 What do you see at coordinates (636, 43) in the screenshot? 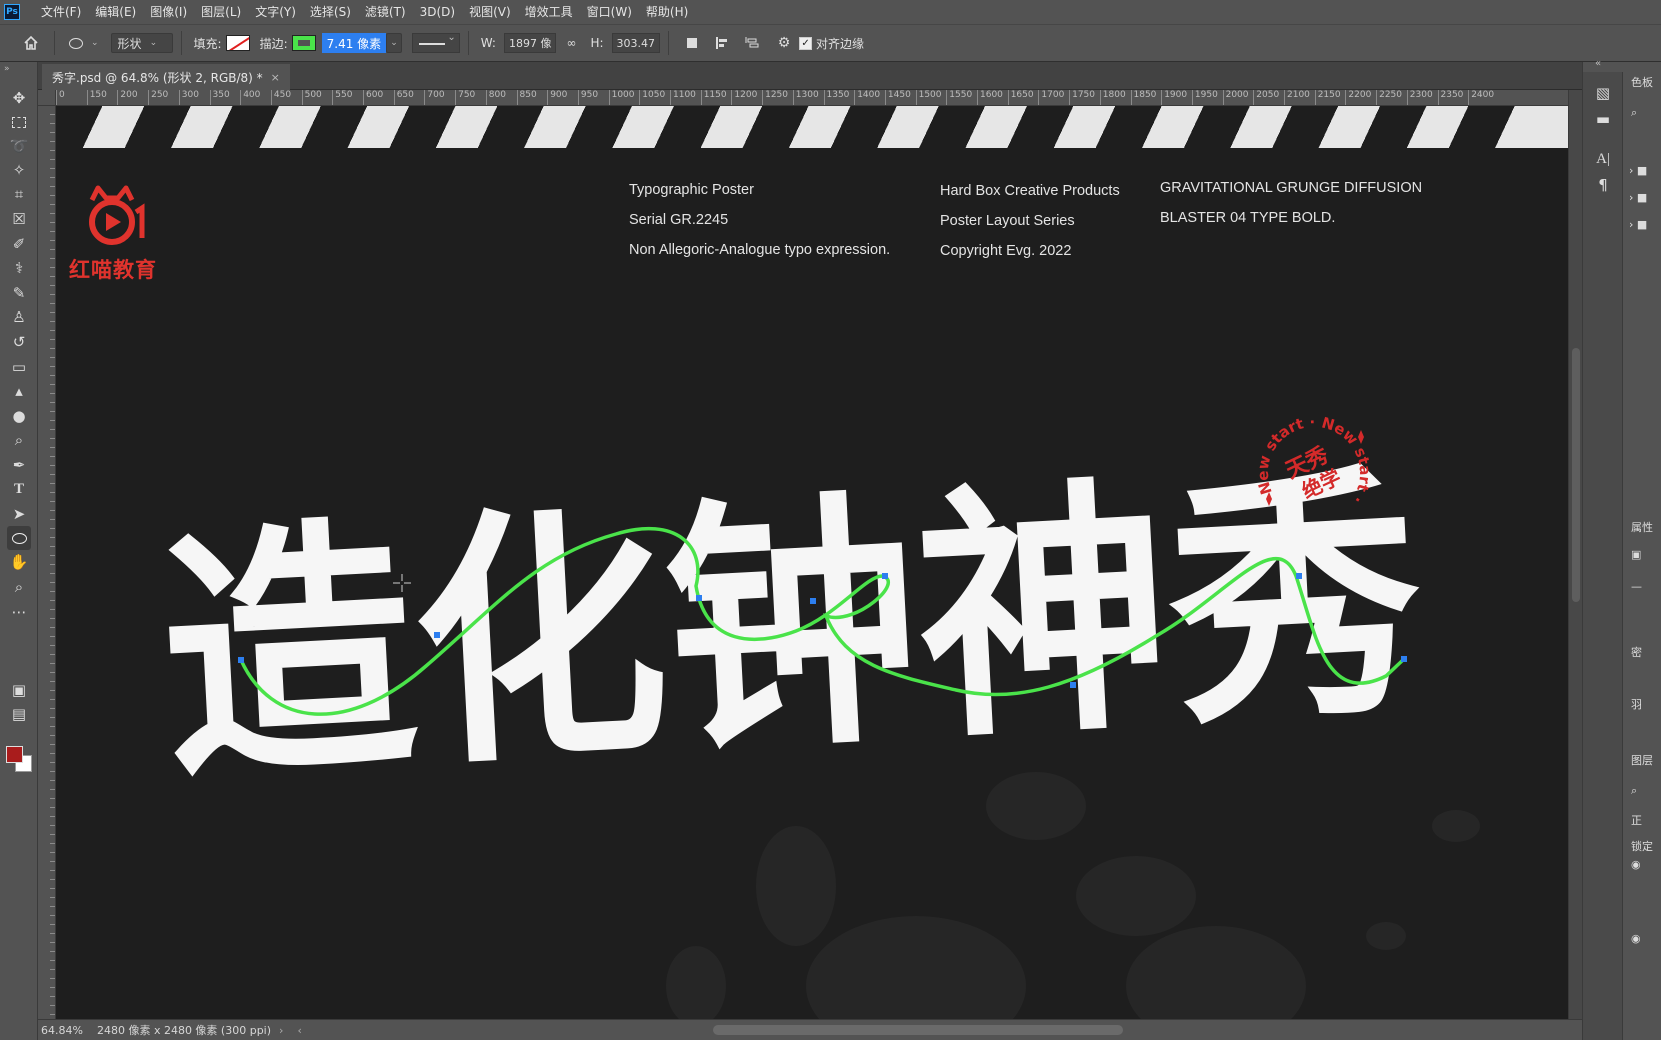
I see `height-input: 303.47` at bounding box center [636, 43].